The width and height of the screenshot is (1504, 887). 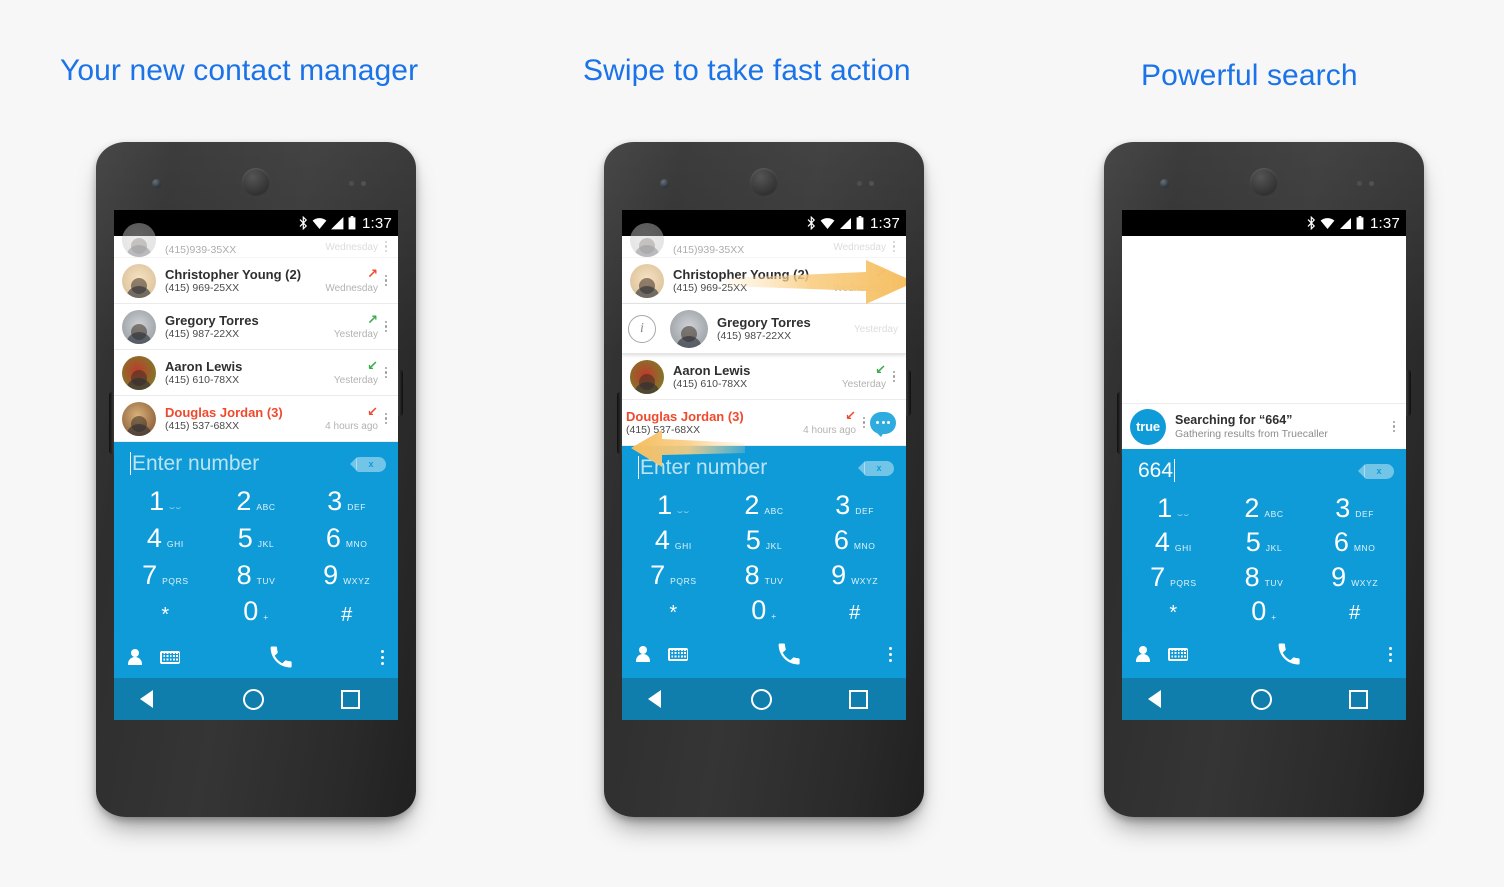 I want to click on number-value: 664, so click(x=1156, y=470).